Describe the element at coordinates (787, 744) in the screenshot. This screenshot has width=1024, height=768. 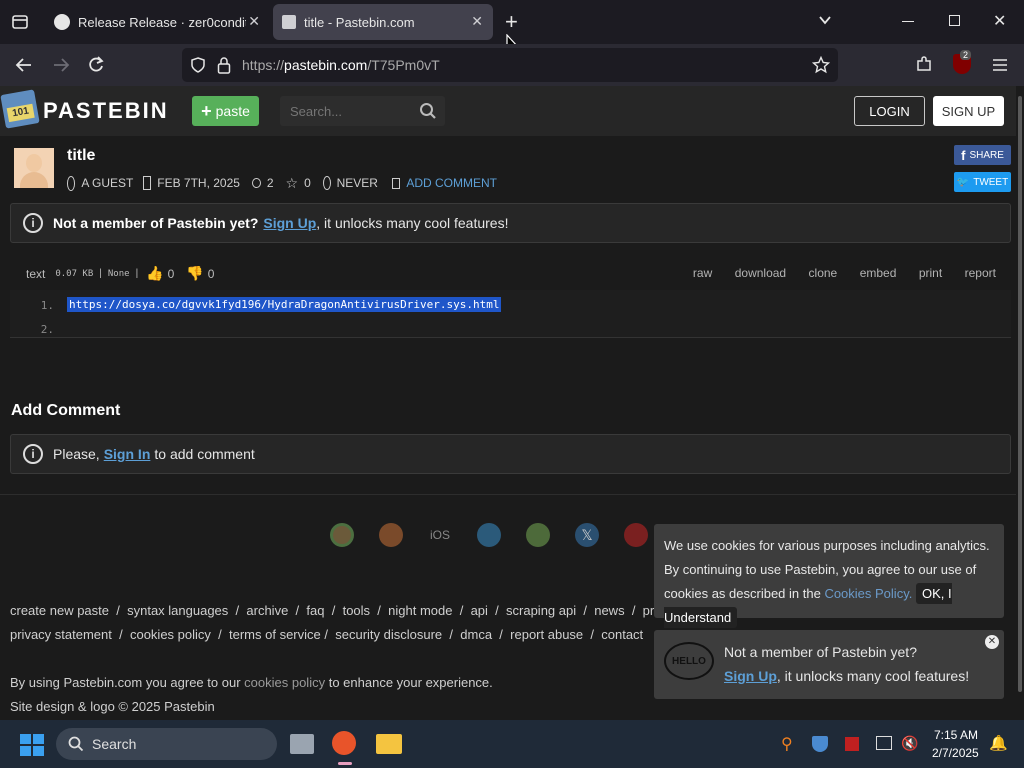
I see `tray-search-tool-icon: ⚲` at that location.